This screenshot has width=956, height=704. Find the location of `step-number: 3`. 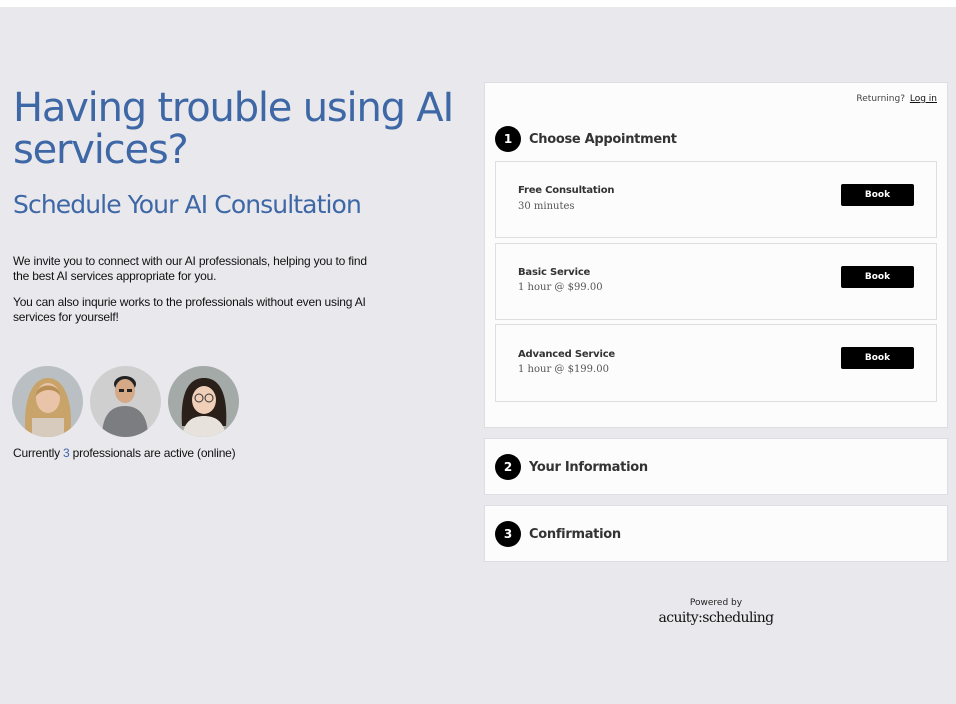

step-number: 3 is located at coordinates (508, 534).